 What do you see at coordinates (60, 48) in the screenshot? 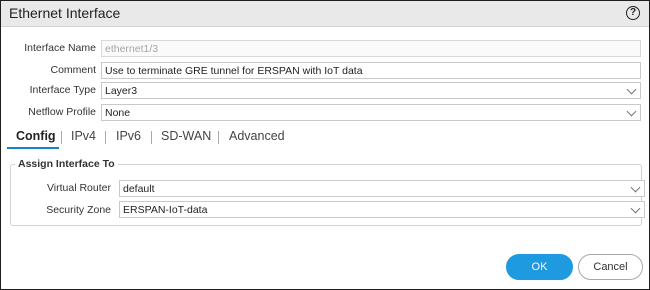
I see `interface-name-label: Interface Name` at bounding box center [60, 48].